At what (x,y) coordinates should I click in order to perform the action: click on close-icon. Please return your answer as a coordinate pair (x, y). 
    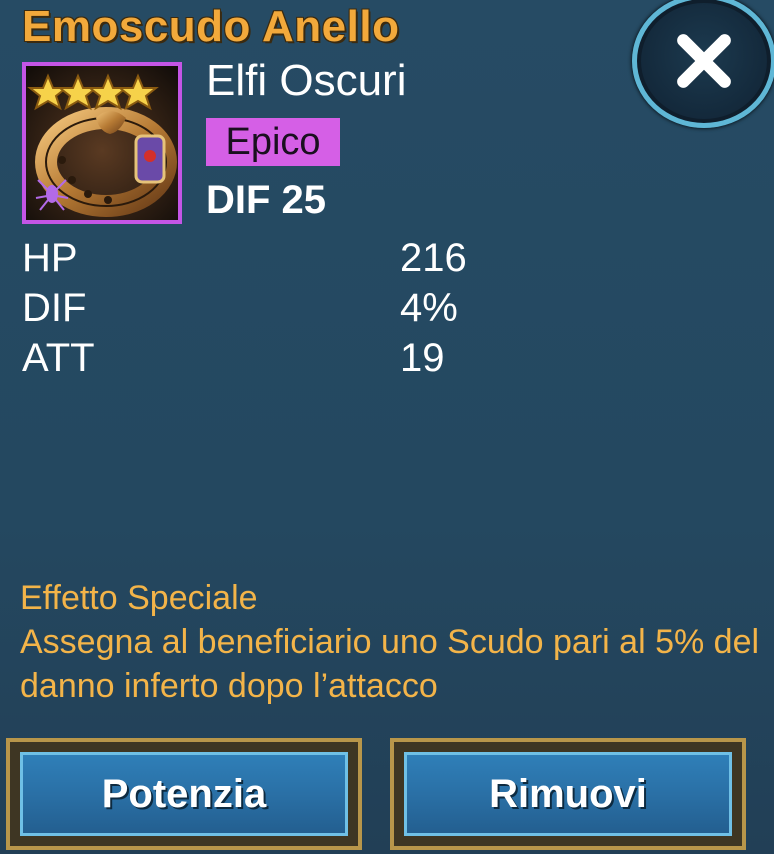
    Looking at the image, I should click on (704, 61).